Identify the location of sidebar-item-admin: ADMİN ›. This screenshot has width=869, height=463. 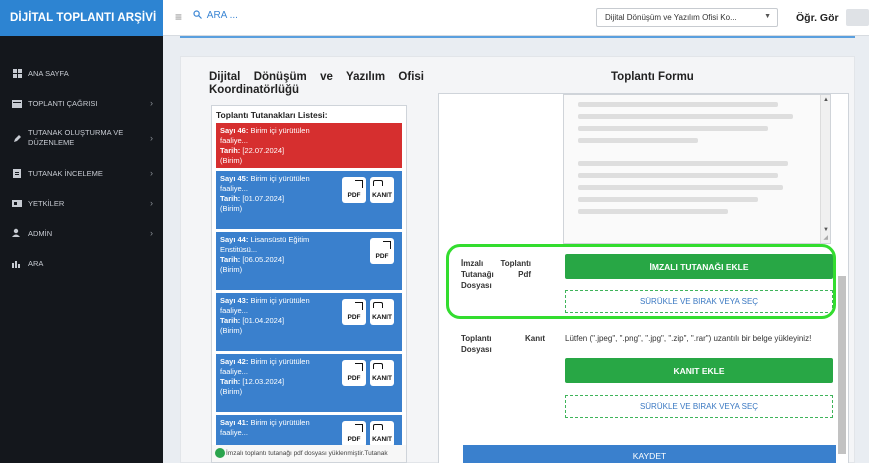
(81, 233).